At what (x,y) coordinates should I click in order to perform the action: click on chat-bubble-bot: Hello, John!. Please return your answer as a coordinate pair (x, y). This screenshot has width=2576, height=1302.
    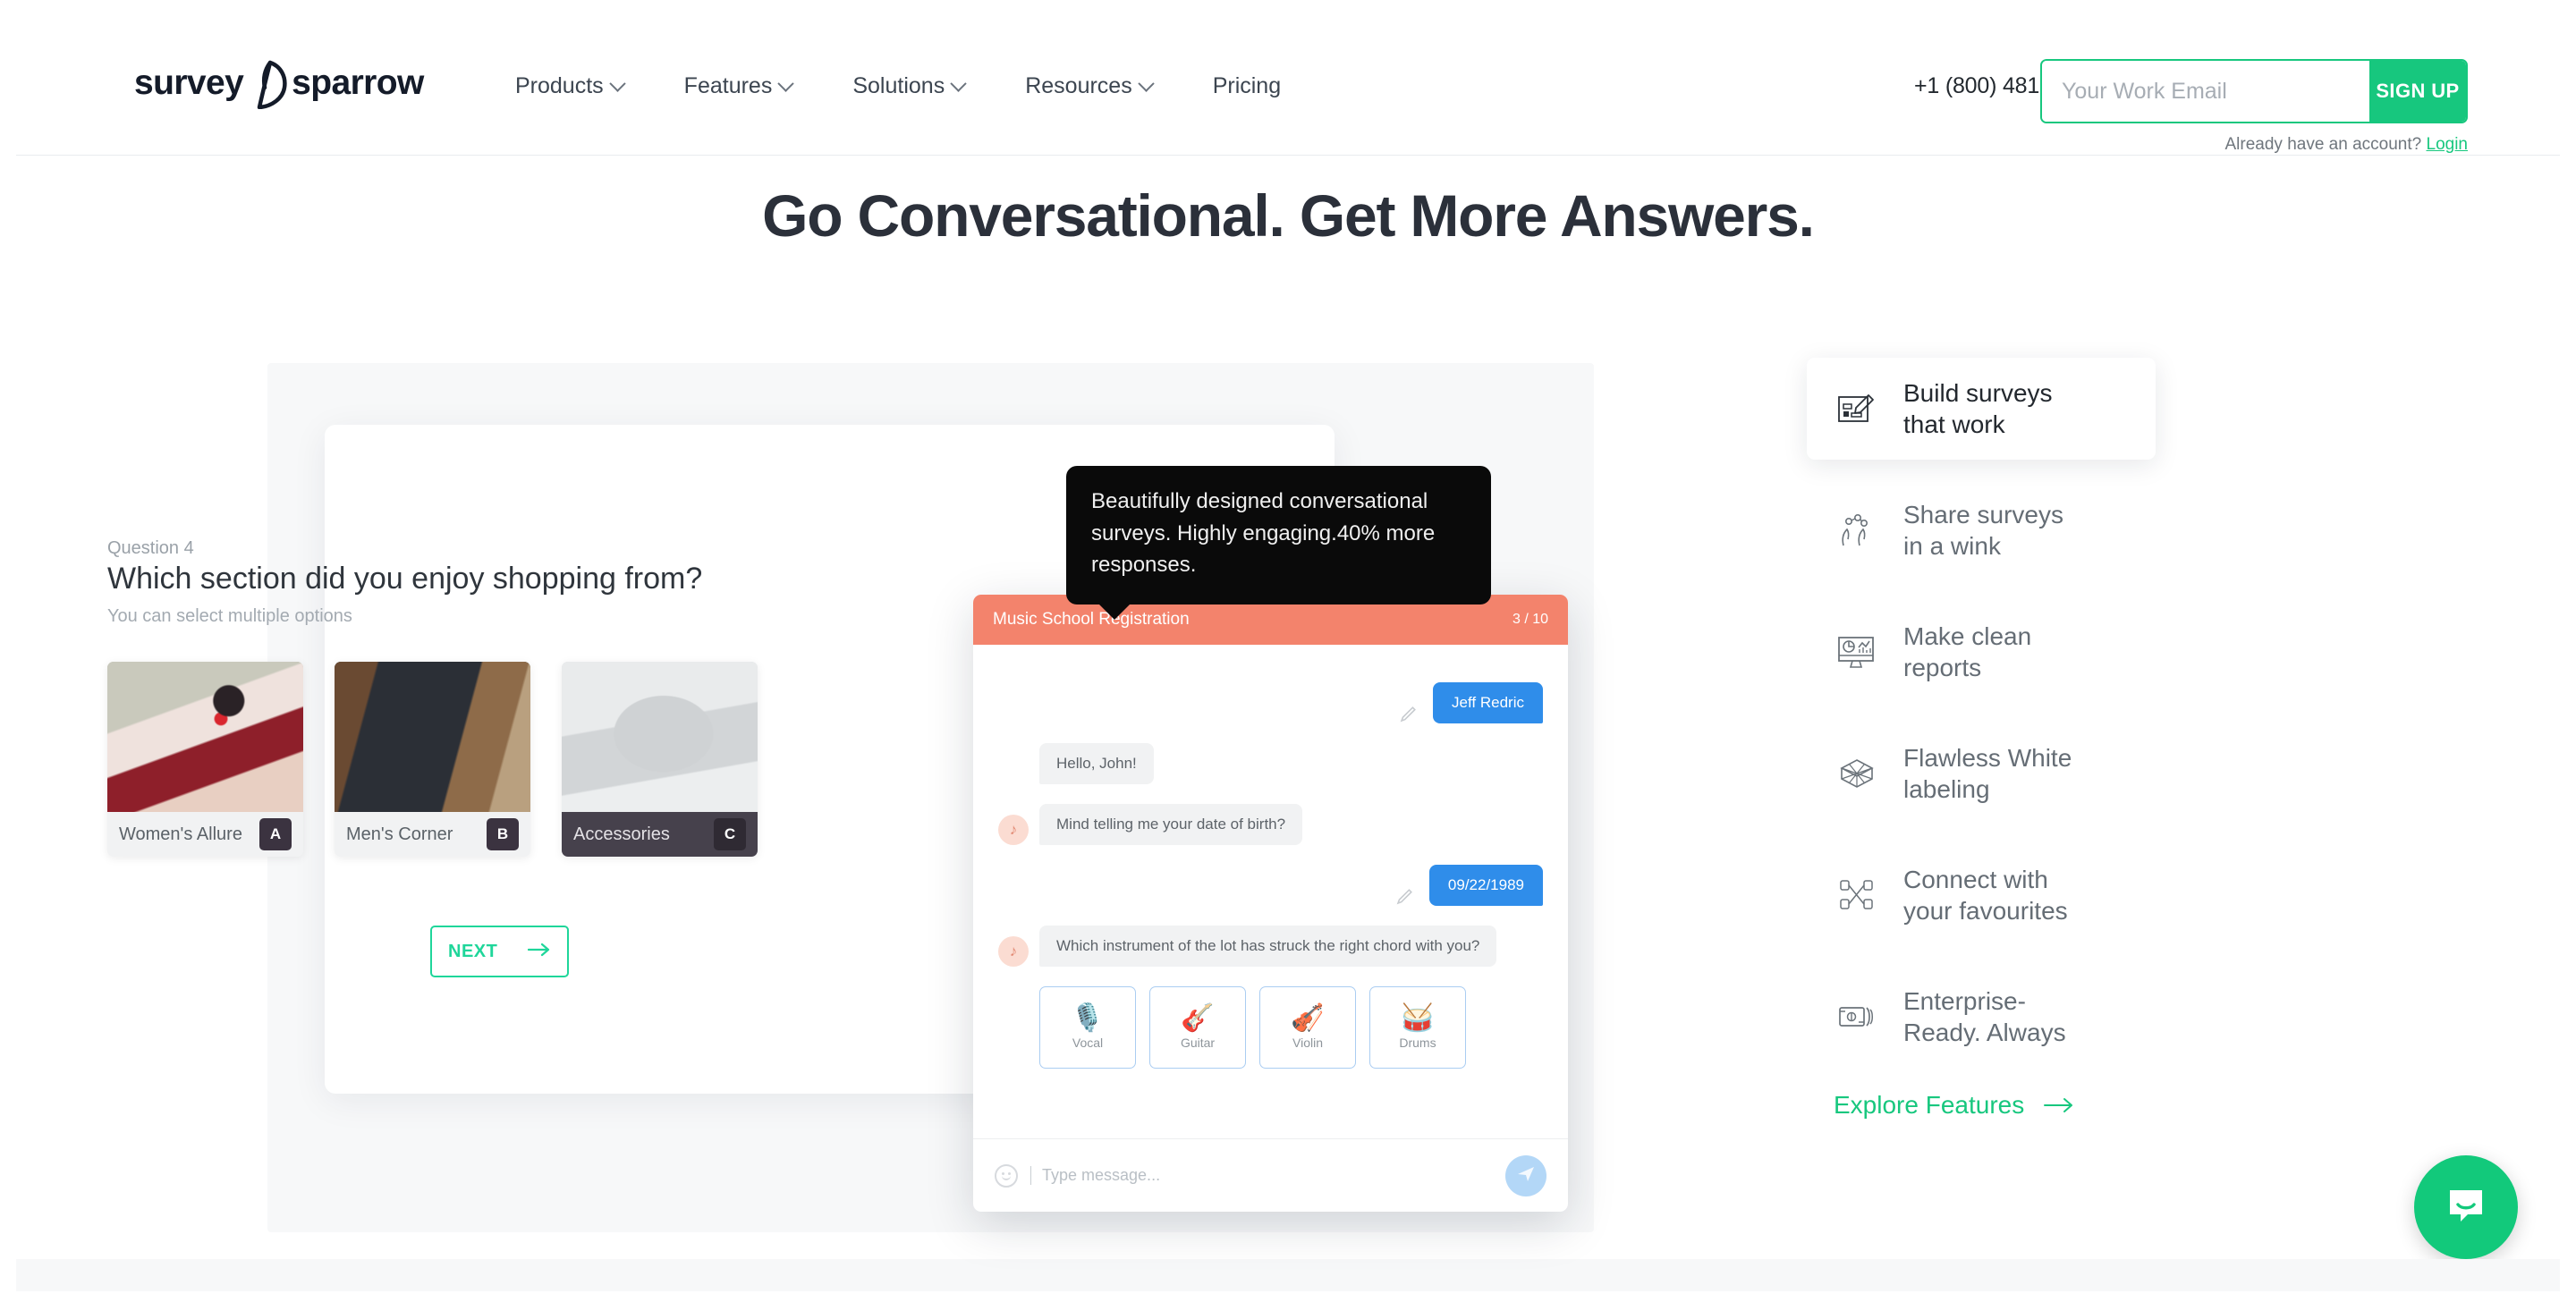
    Looking at the image, I should click on (1096, 763).